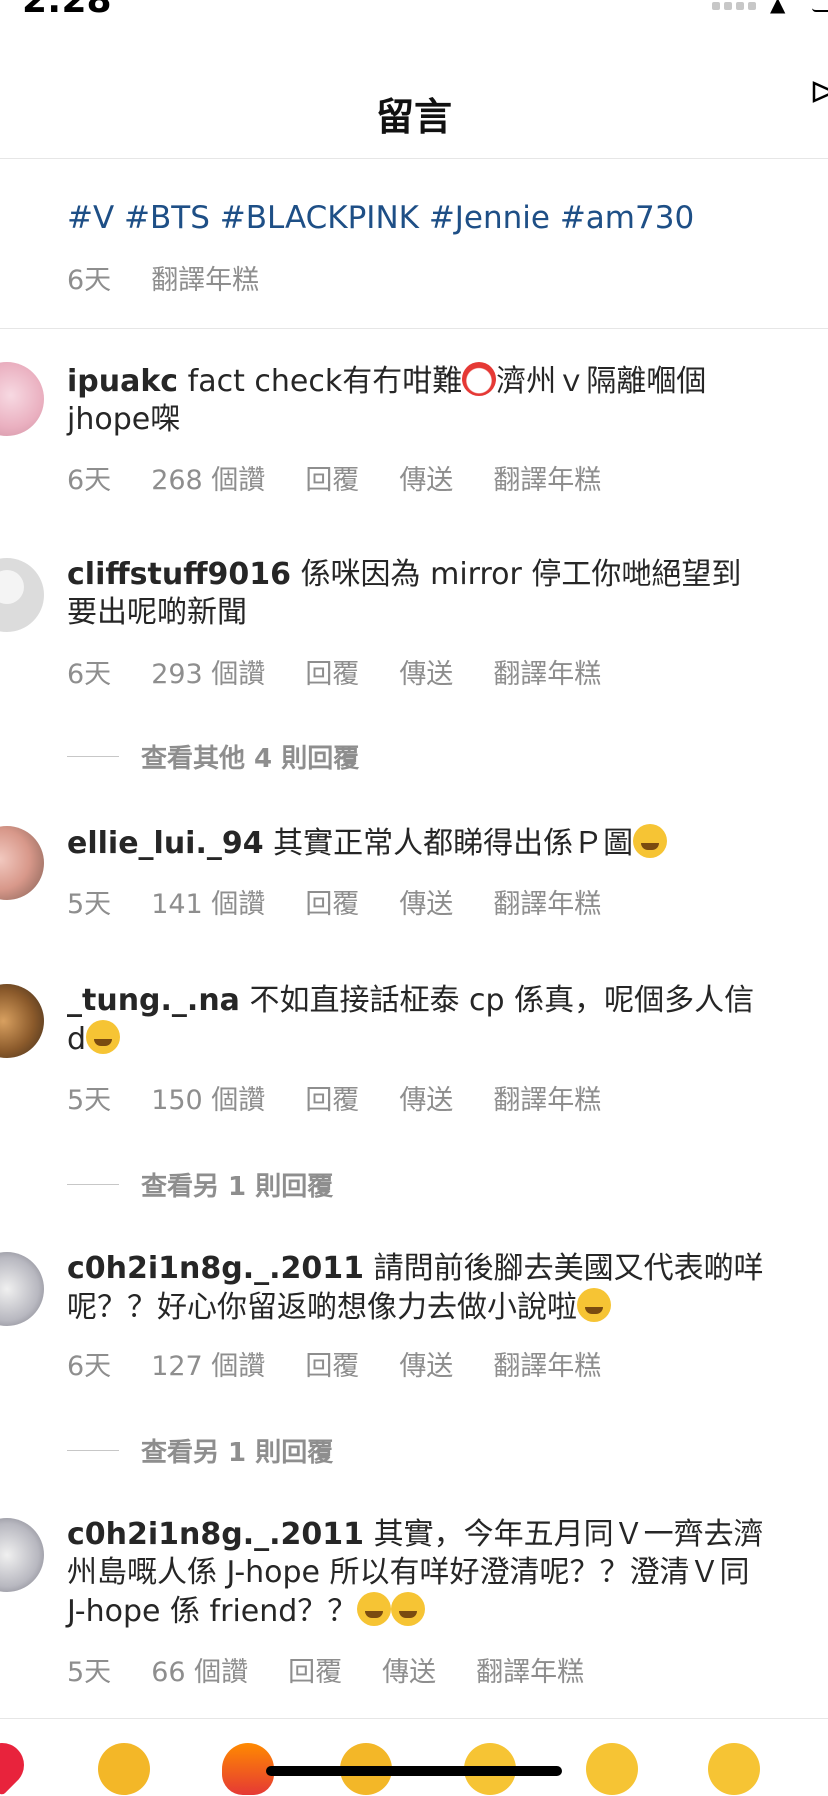 Image resolution: width=828 pixels, height=1796 pixels. Describe the element at coordinates (124, 1769) in the screenshot. I see `raising-hands-icon` at that location.